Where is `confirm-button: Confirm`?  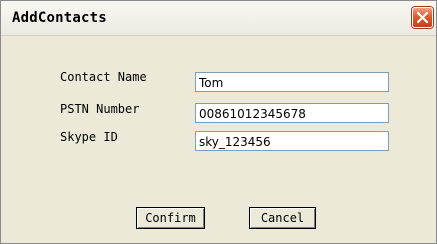 confirm-button: Confirm is located at coordinates (170, 218).